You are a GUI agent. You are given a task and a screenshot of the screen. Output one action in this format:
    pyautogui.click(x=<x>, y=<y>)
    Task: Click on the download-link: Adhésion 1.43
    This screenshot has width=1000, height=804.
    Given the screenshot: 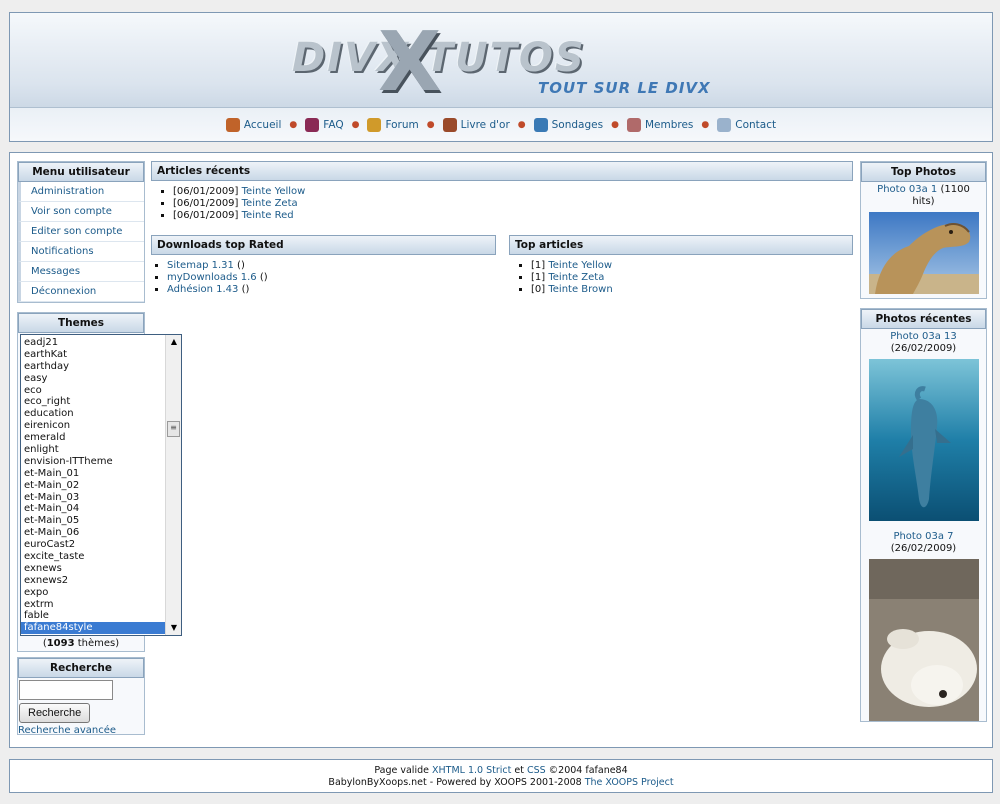 What is the action you would take?
    pyautogui.click(x=202, y=289)
    